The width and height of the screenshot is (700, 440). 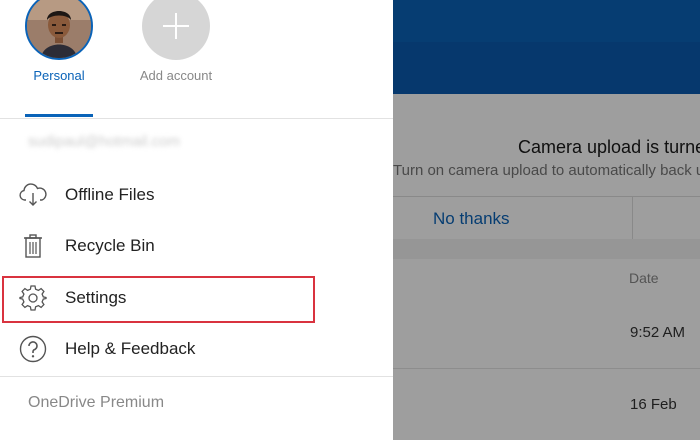 I want to click on menu-item-help-feedback: Help & Feedback, so click(x=196, y=350).